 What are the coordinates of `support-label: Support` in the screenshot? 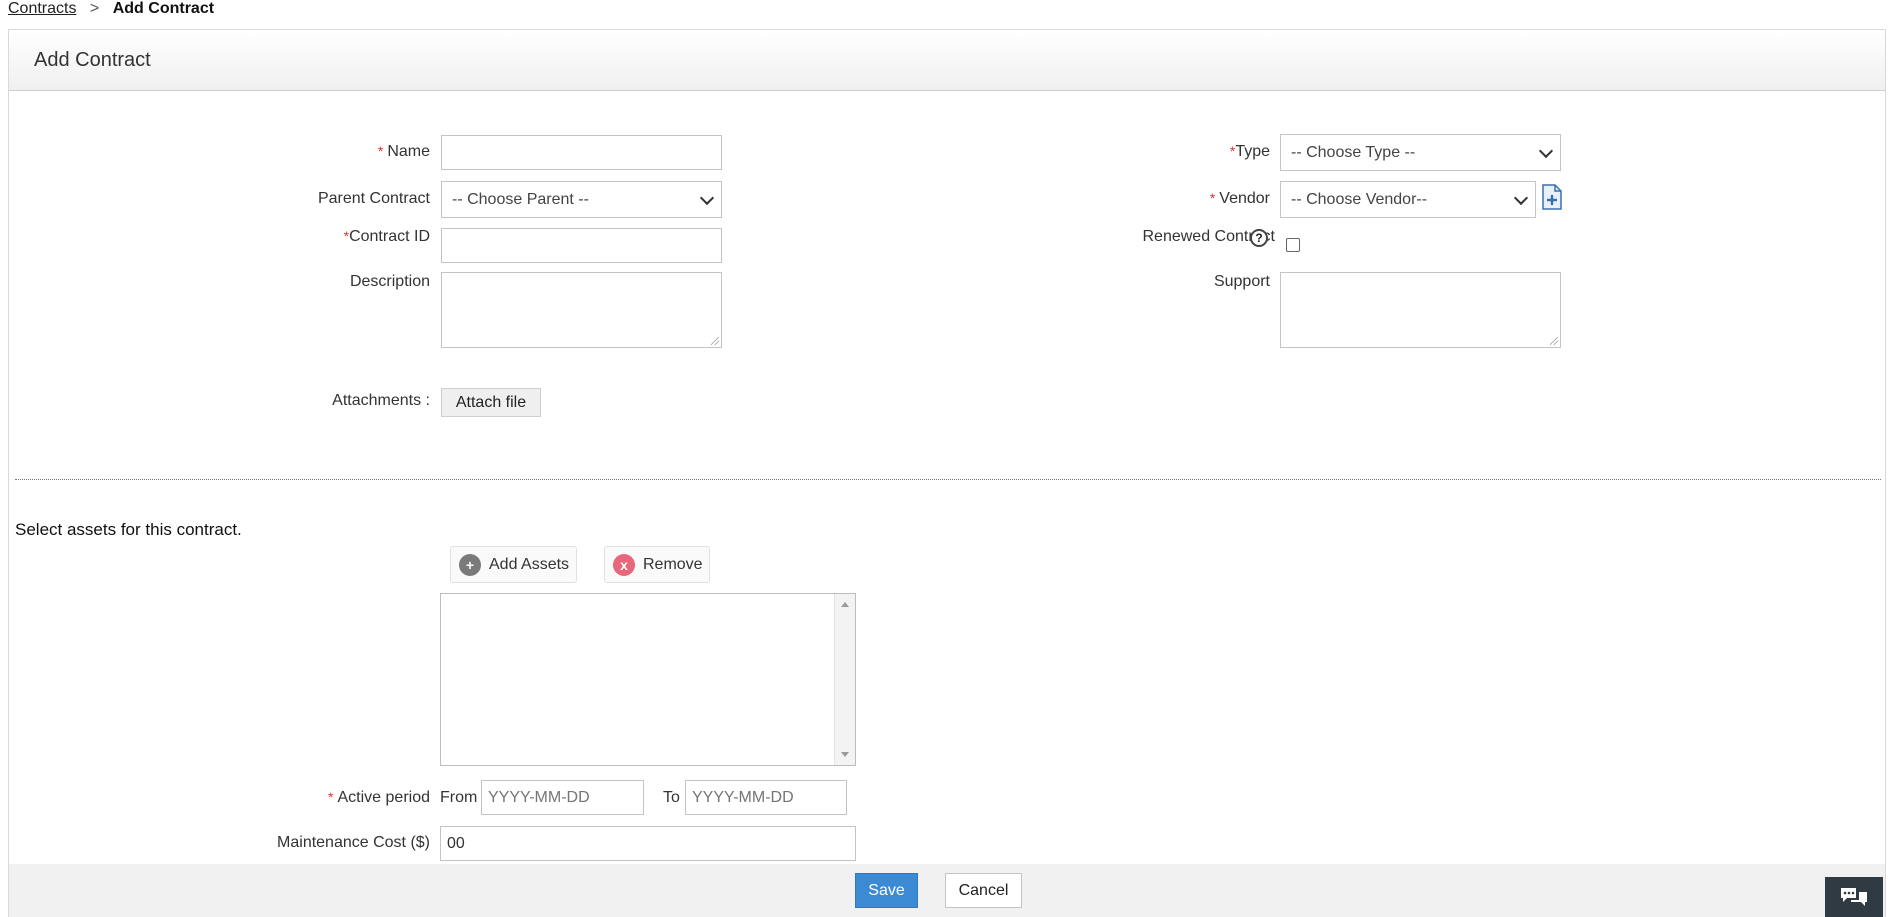 It's located at (1241, 281).